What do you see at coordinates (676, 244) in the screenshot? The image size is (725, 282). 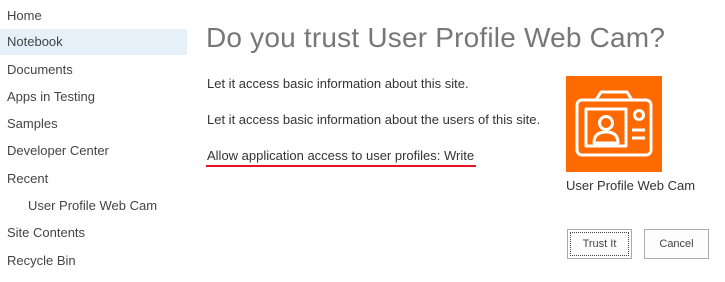 I see `cancel-button: Cancel` at bounding box center [676, 244].